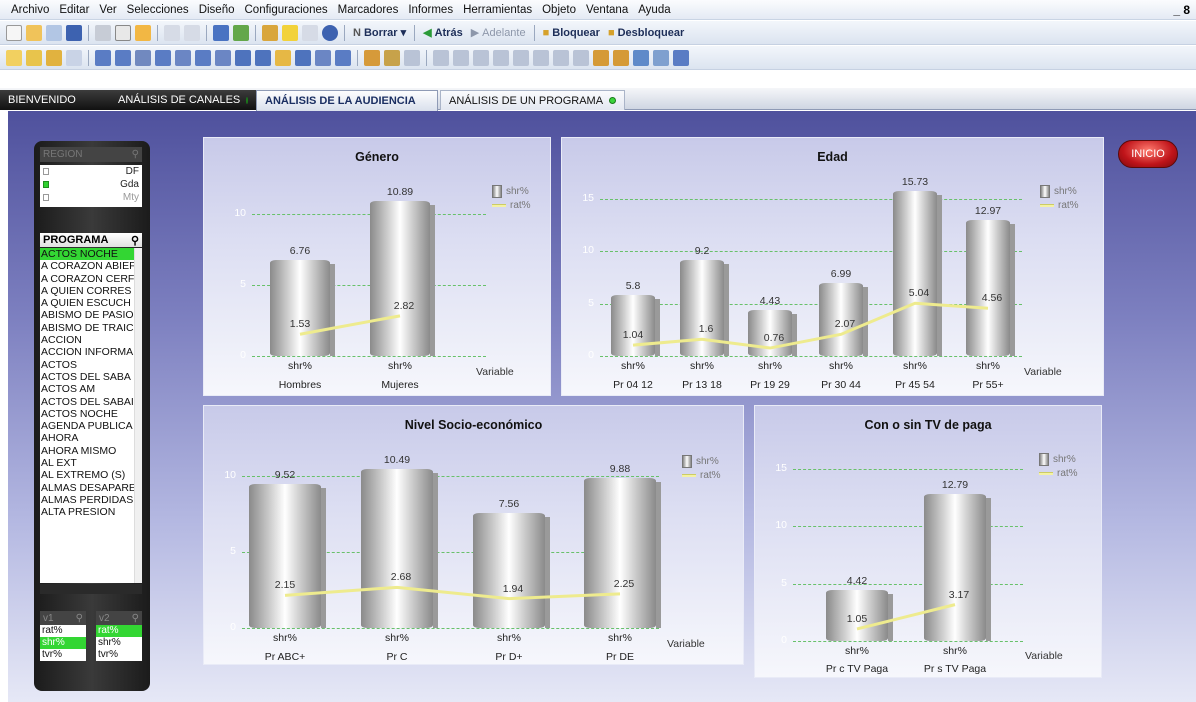  Describe the element at coordinates (30, 10) in the screenshot. I see `menu-item-archivo: Archivo` at that location.